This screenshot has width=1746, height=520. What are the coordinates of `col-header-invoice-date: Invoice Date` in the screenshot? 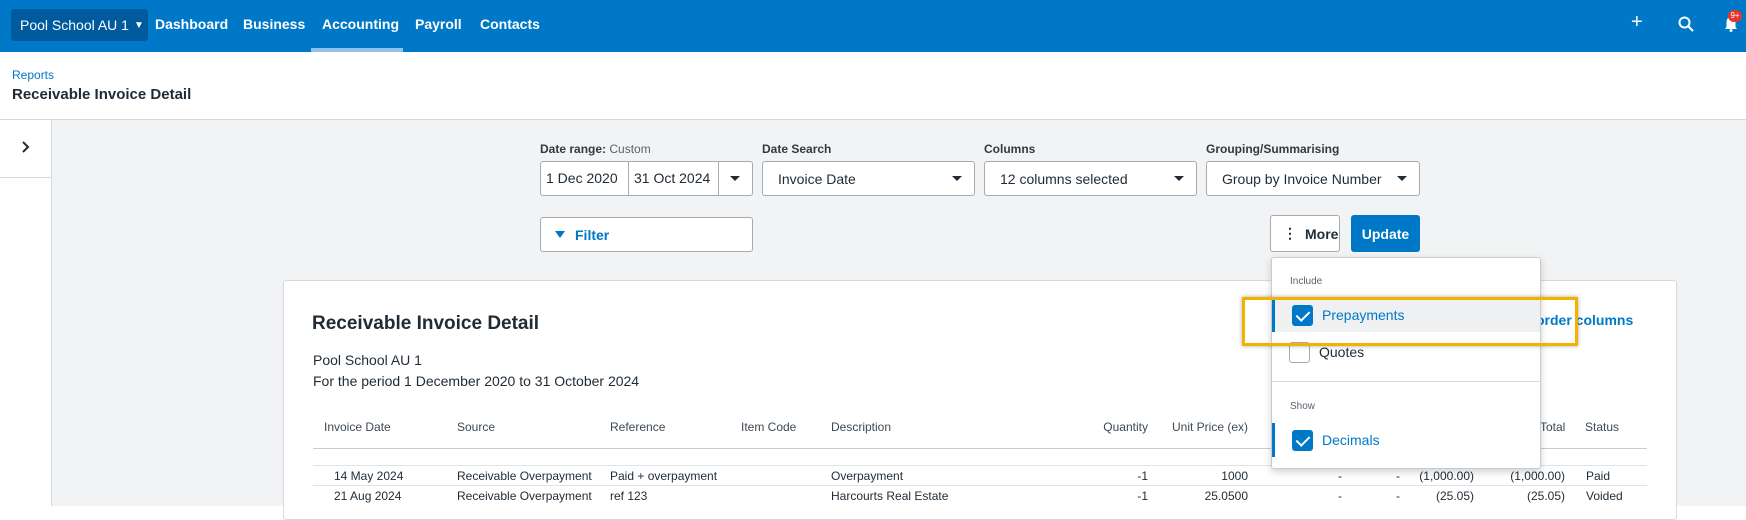 It's located at (357, 427).